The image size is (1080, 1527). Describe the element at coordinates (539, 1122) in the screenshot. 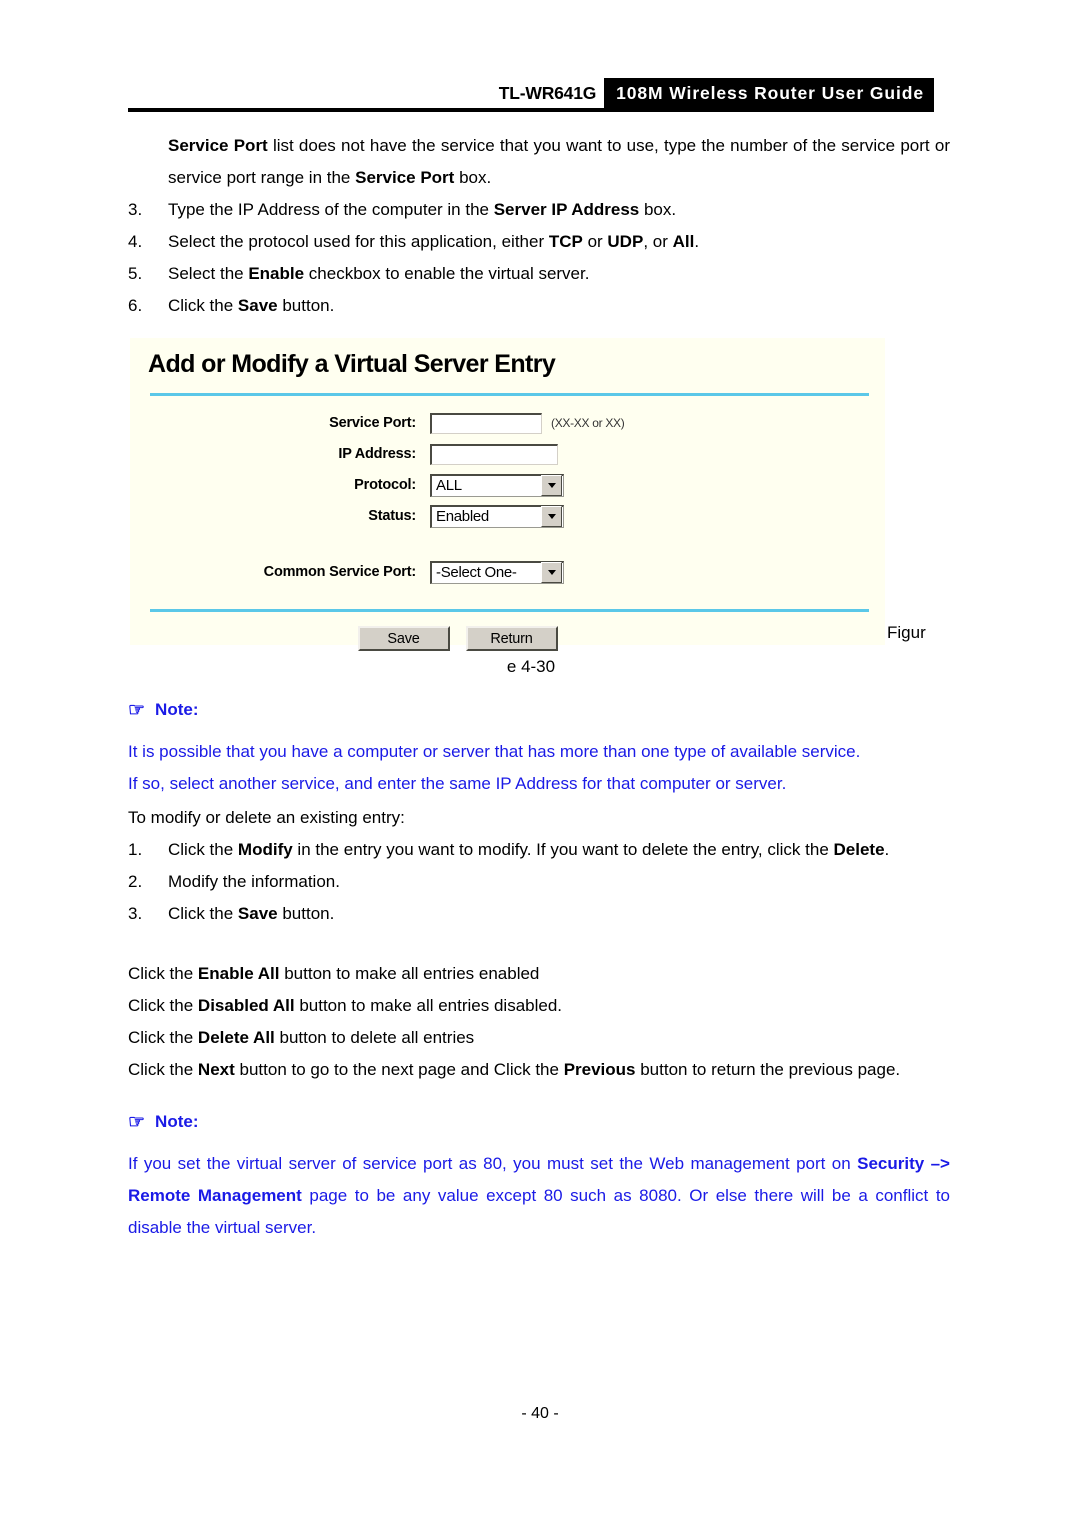

I see `note-heading-2: ☞ Note:` at that location.